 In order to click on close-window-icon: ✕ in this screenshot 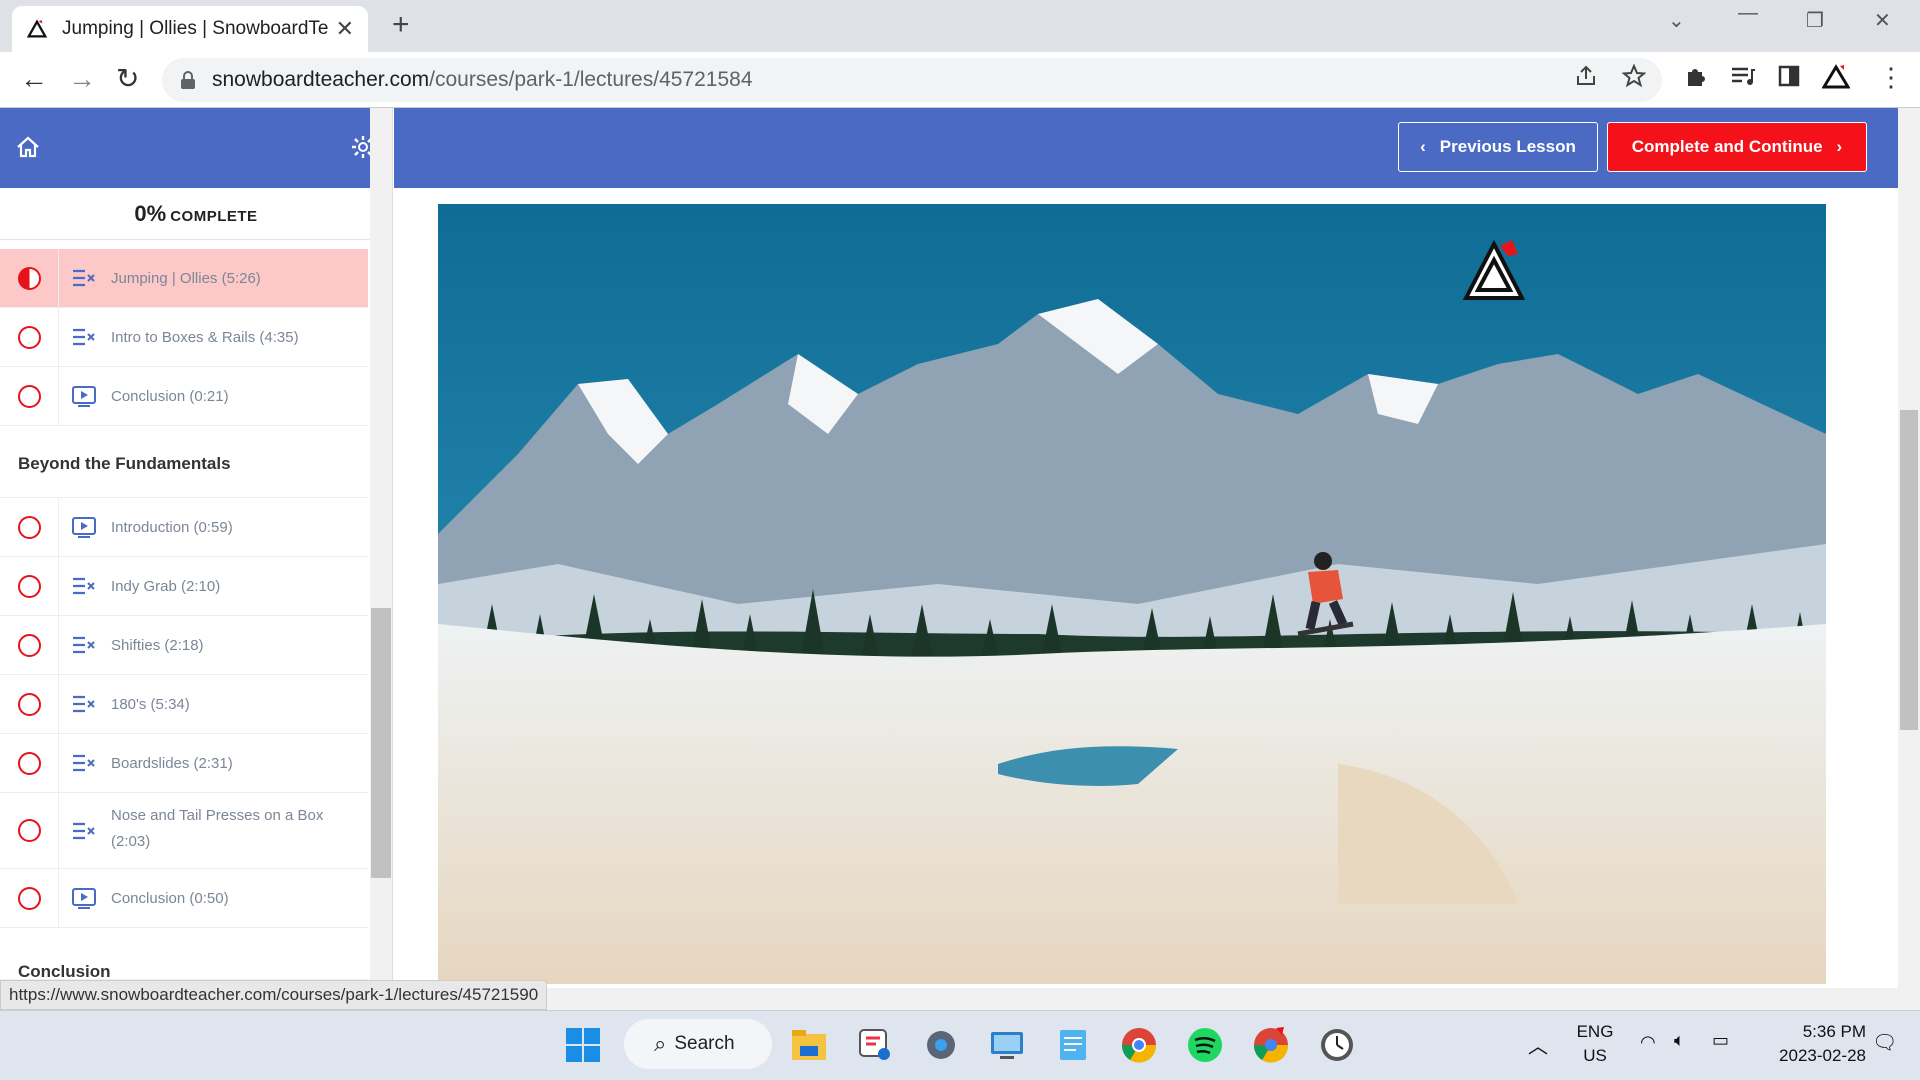, I will do `click(1882, 20)`.